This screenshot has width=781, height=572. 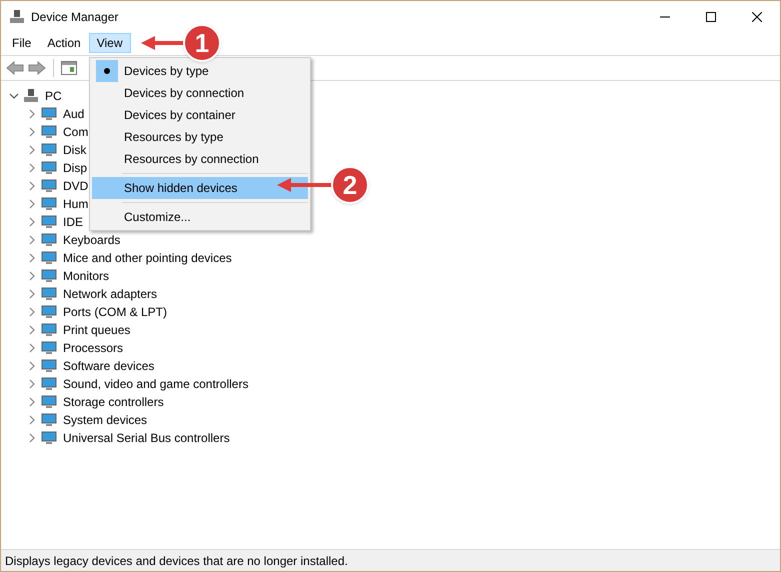 I want to click on tree-item: Software devices, so click(x=108, y=366).